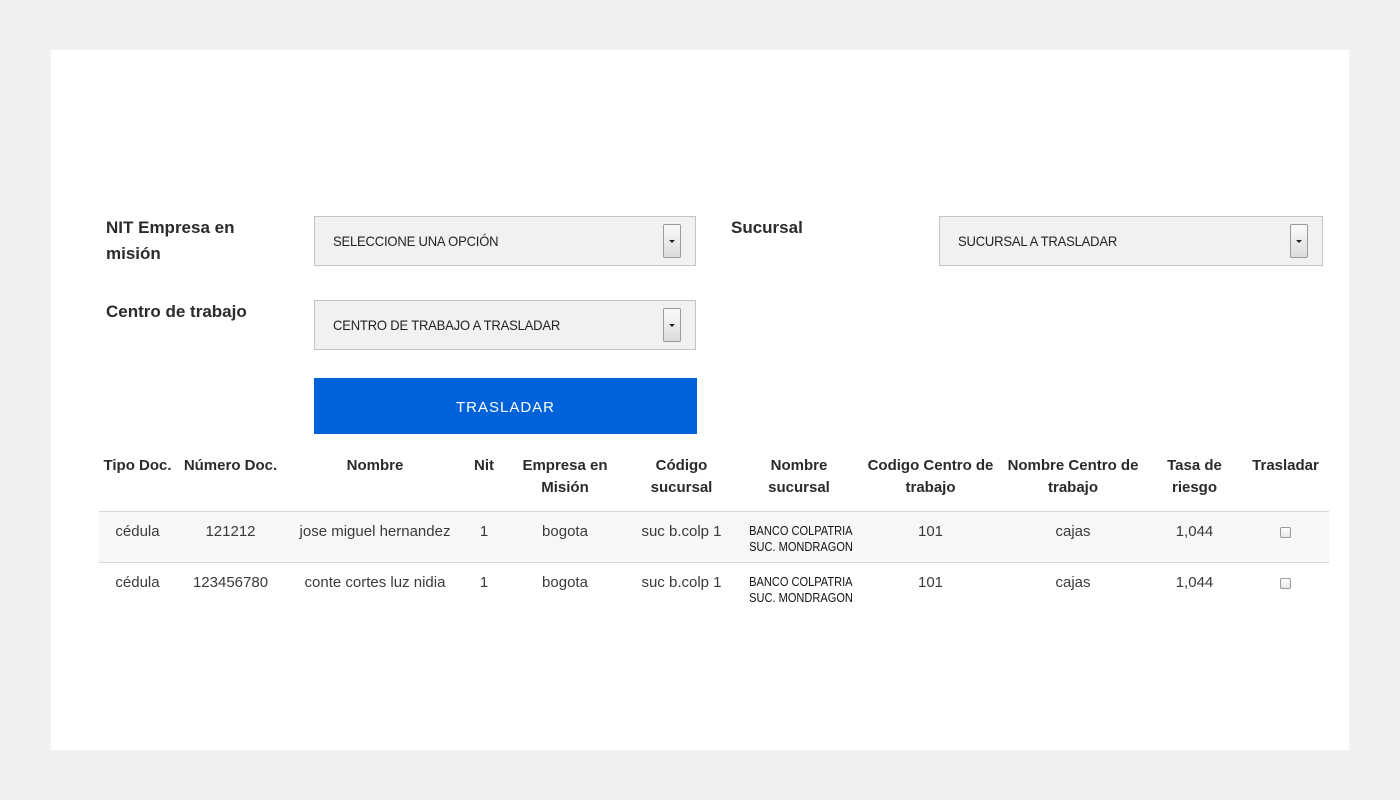 The width and height of the screenshot is (1400, 800). Describe the element at coordinates (799, 480) in the screenshot. I see `column-header-nombre-sucursal: Nombre sucursal` at that location.